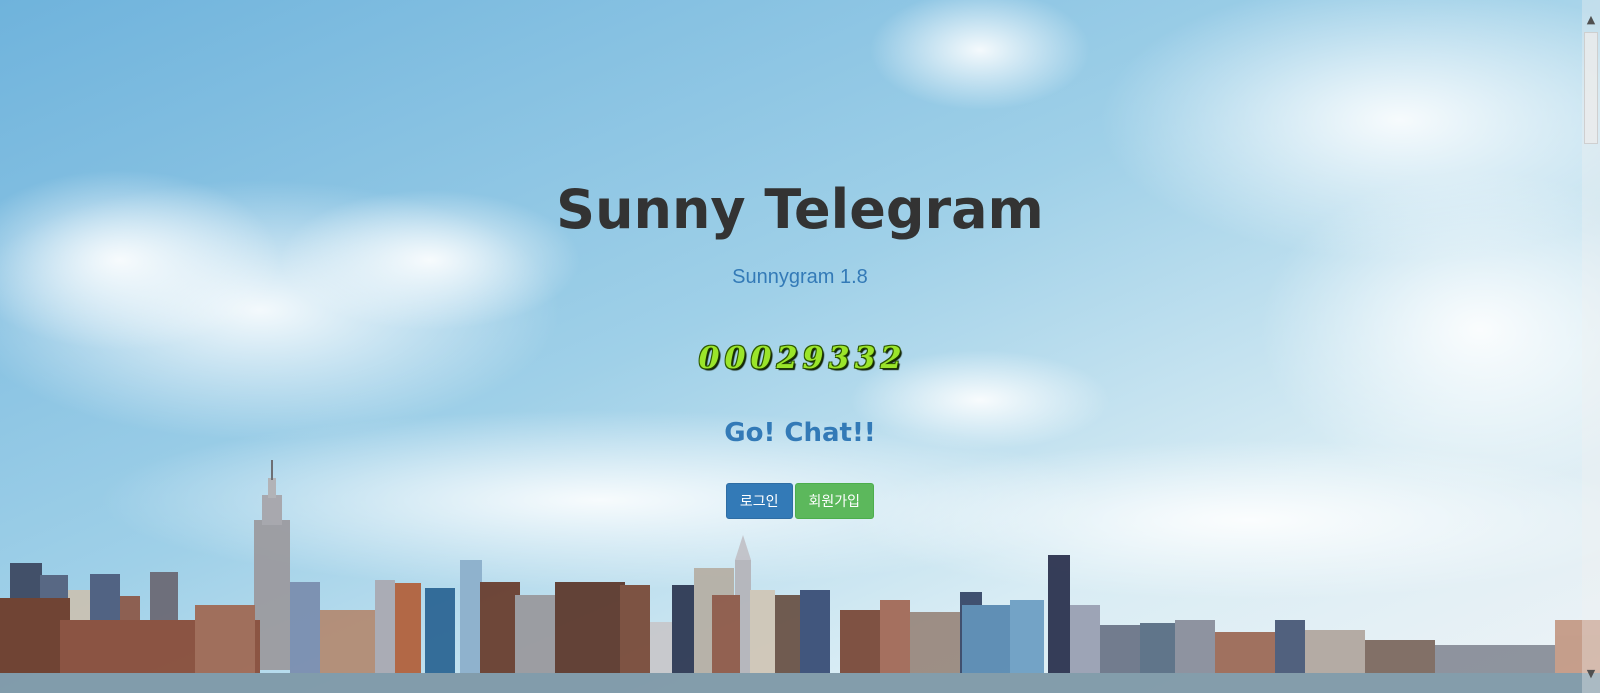 Image resolution: width=1600 pixels, height=693 pixels. I want to click on signup-button: 회원가입, so click(834, 501).